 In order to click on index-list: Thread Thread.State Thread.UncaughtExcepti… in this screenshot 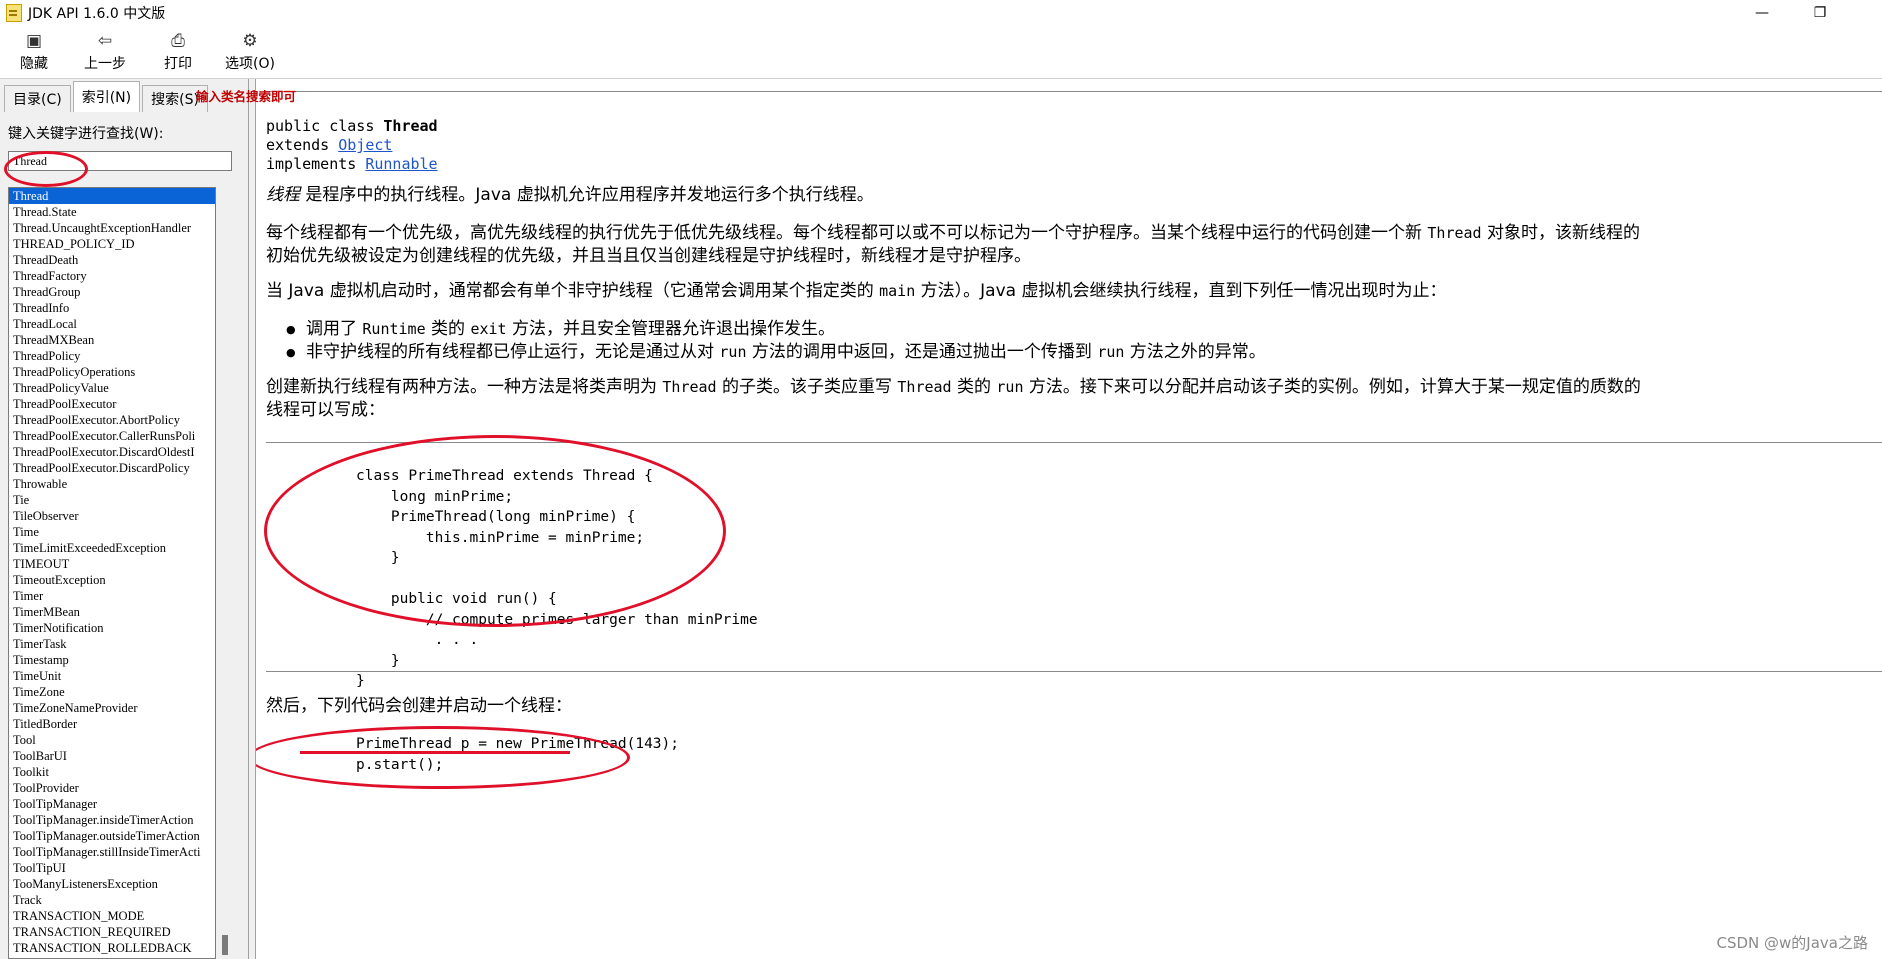, I will do `click(112, 573)`.